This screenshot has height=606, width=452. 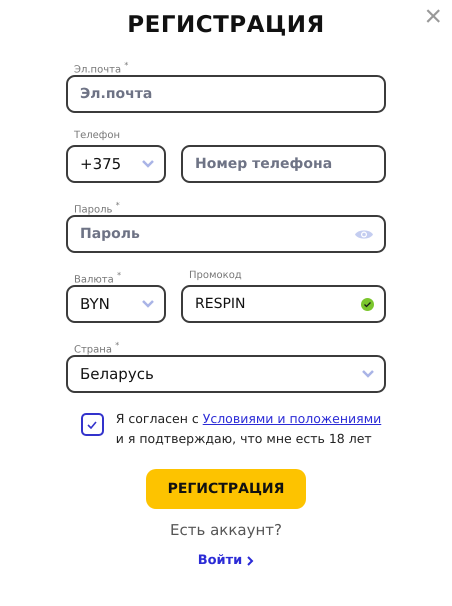 What do you see at coordinates (97, 136) in the screenshot?
I see `field-label: Телефон` at bounding box center [97, 136].